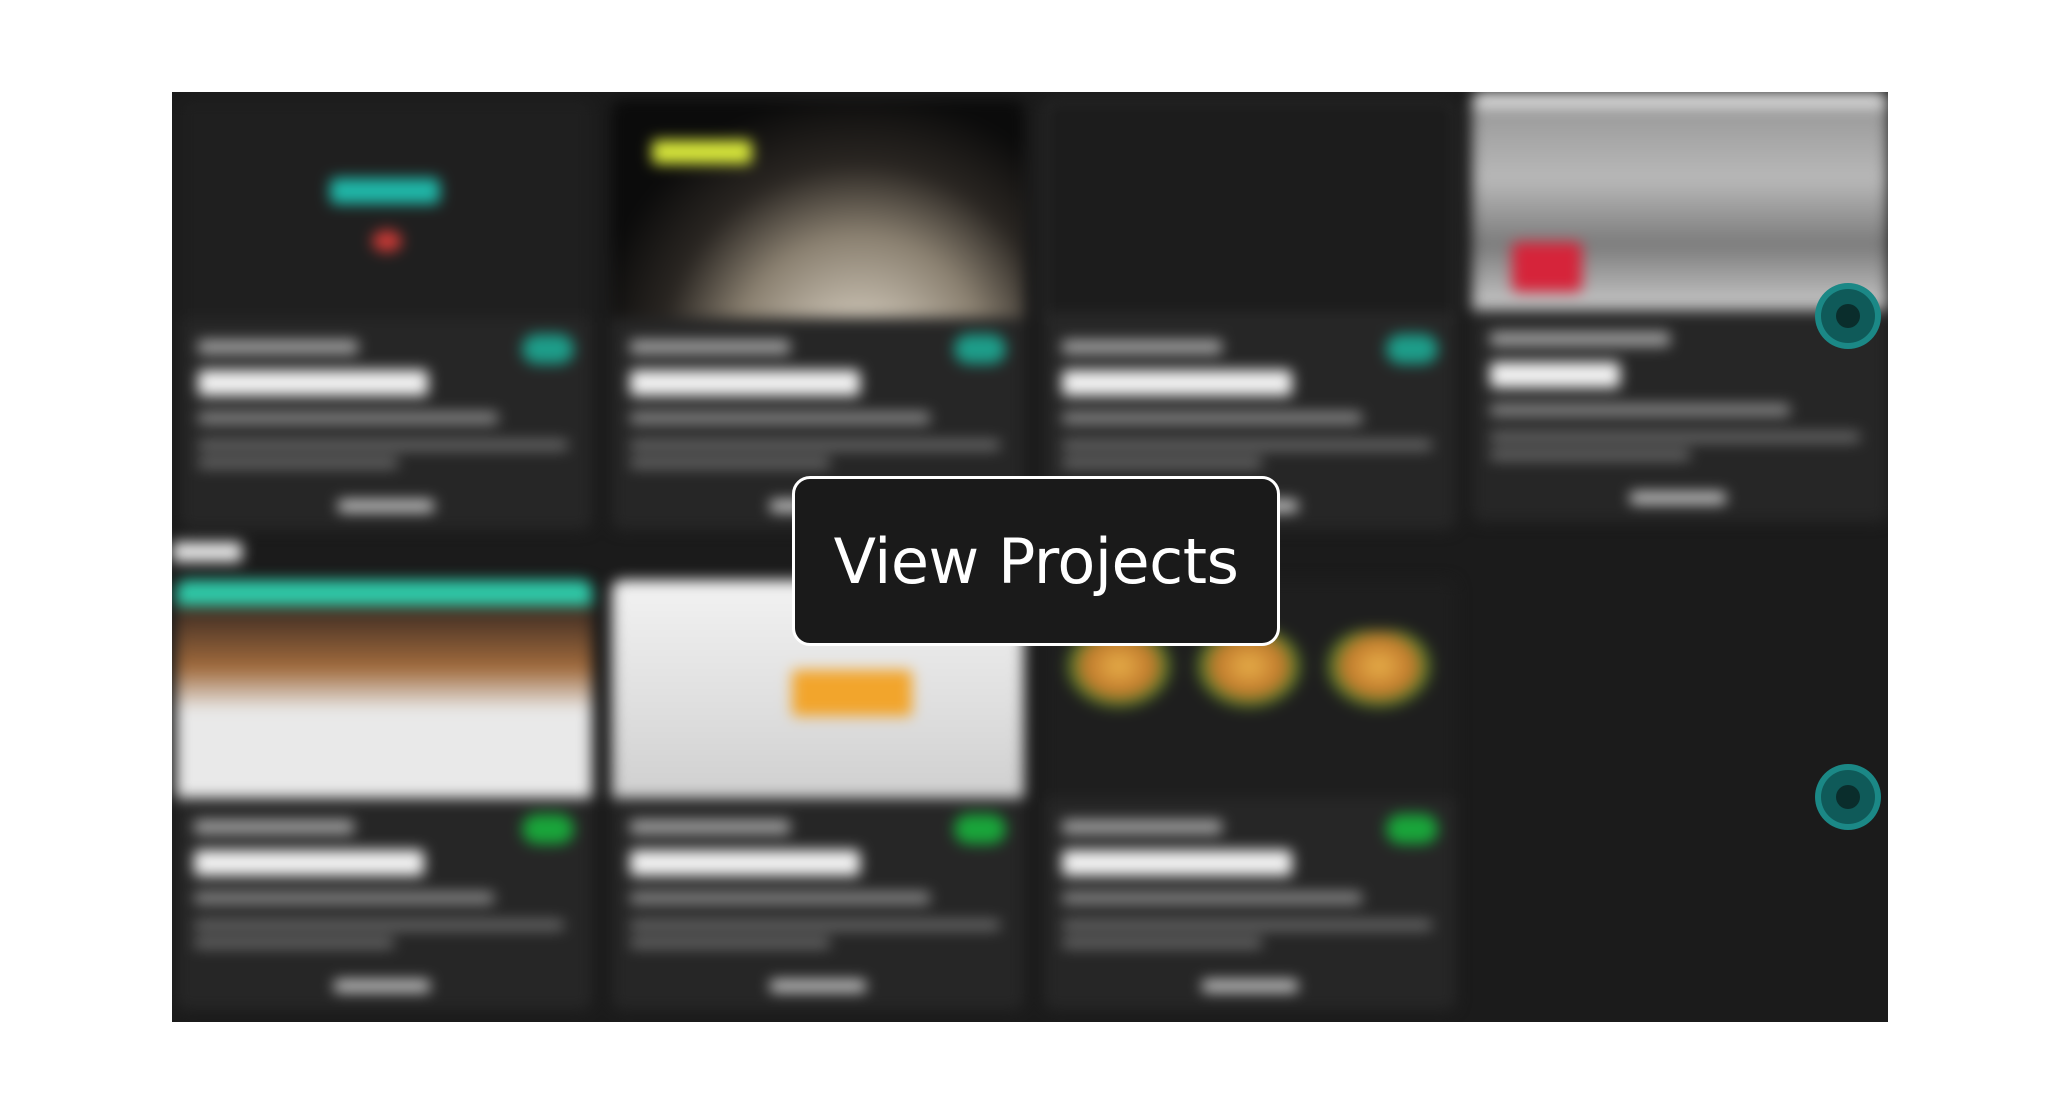  I want to click on section-heading, so click(207, 552).